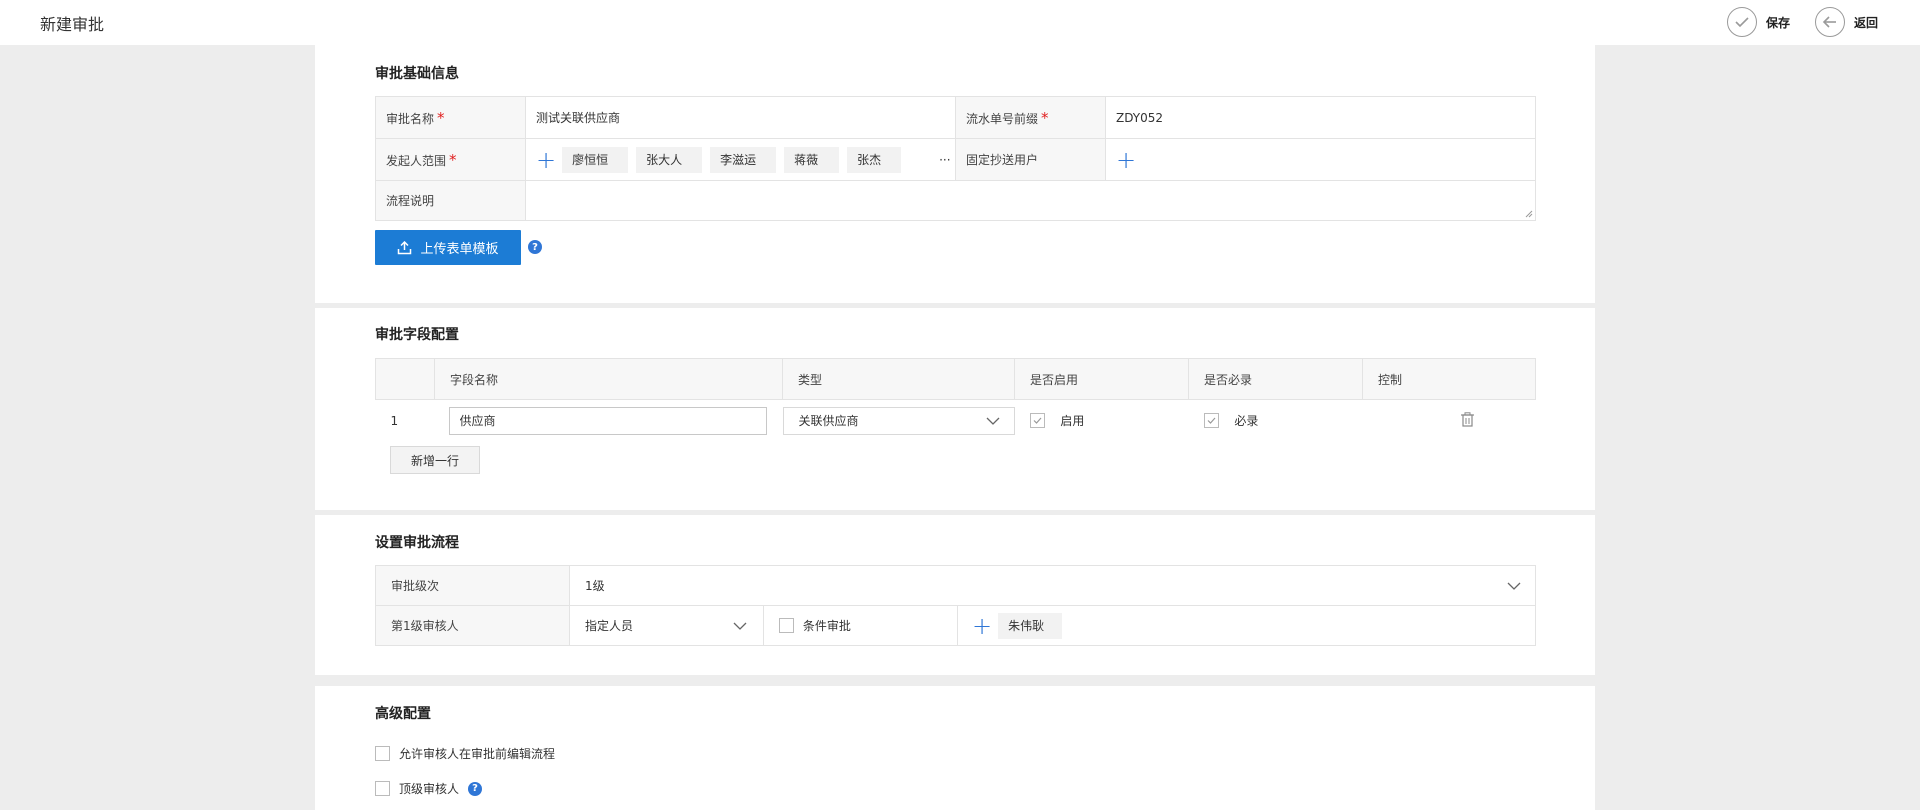  I want to click on enabled-checkbox, so click(1037, 421).